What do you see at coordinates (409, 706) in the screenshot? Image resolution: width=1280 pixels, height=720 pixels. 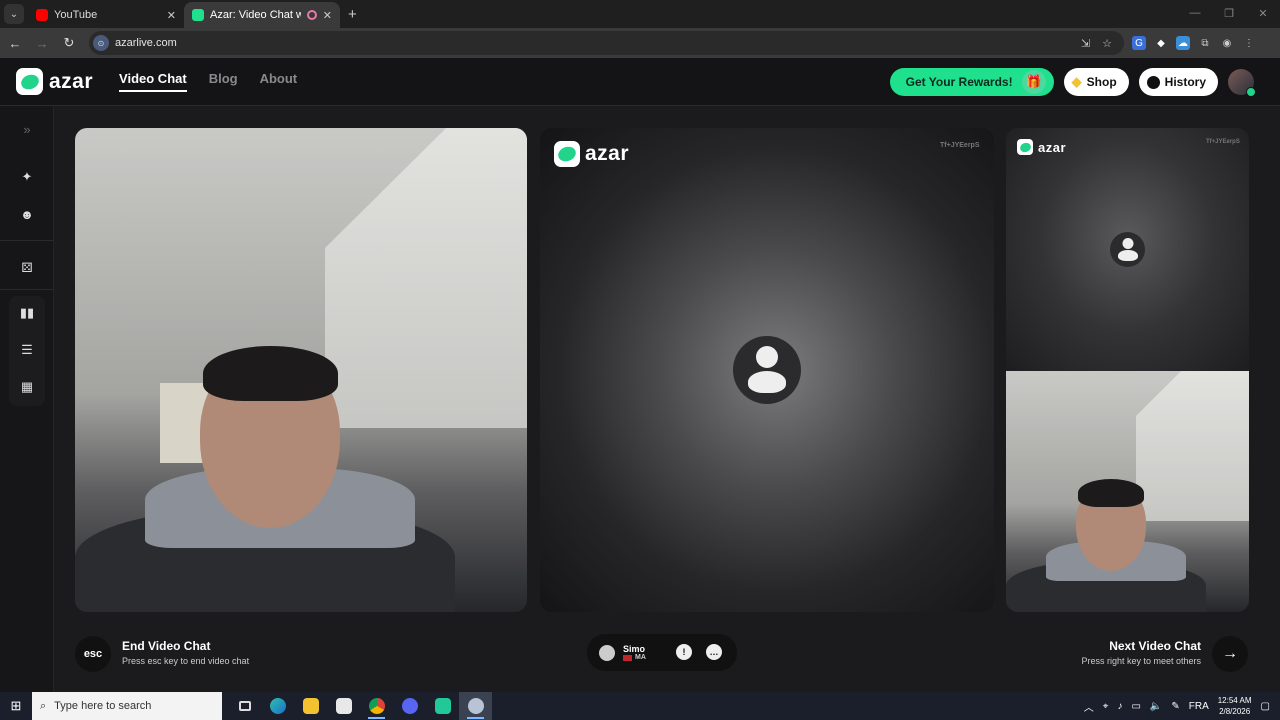 I see `discord-icon` at bounding box center [409, 706].